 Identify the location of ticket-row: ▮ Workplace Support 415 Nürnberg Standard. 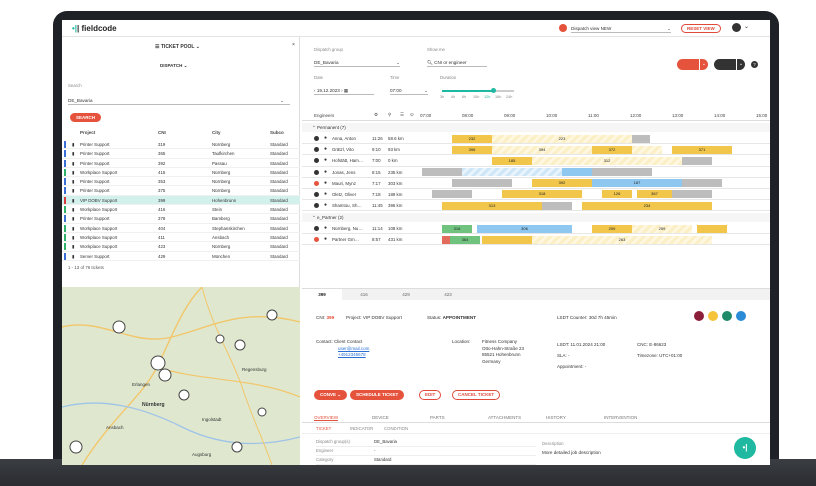
(181, 173).